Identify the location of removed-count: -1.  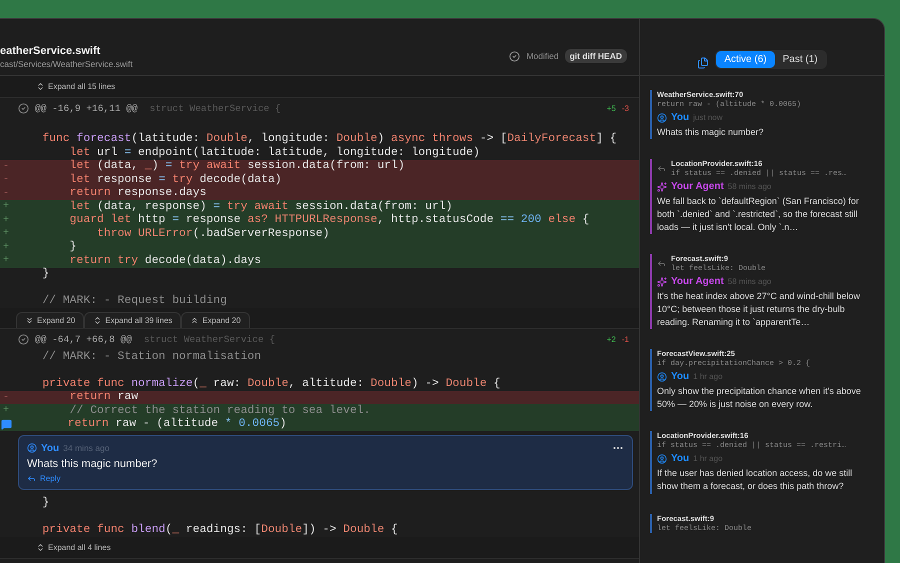
(625, 339).